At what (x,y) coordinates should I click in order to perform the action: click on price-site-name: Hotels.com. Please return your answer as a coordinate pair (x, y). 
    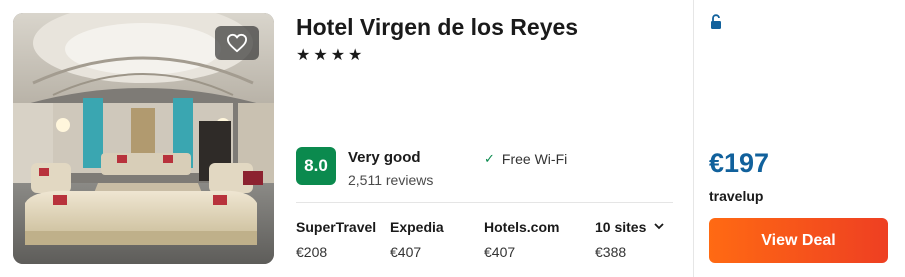
    Looking at the image, I should click on (522, 227).